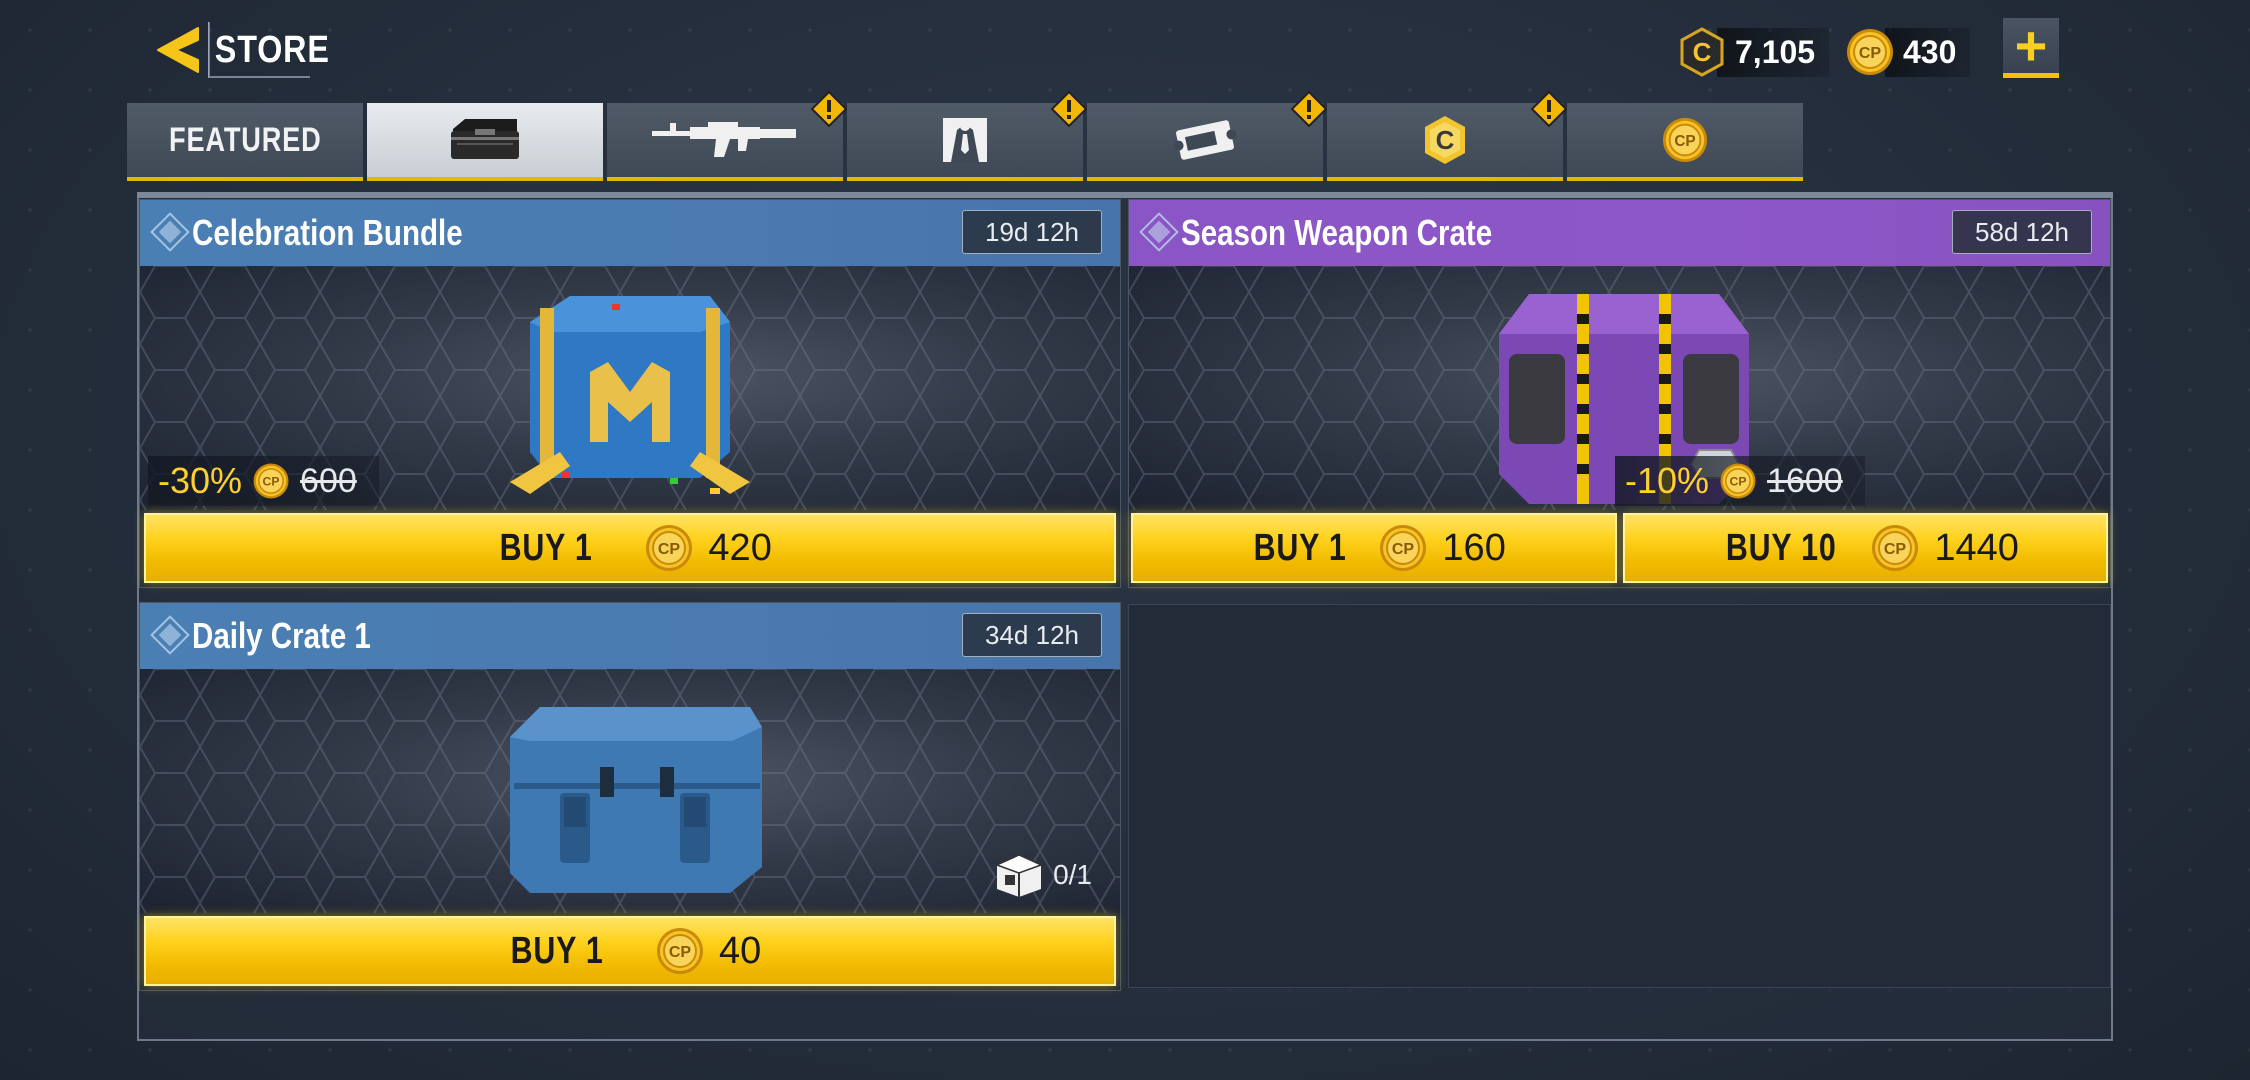 The height and width of the screenshot is (1080, 2250). I want to click on daily-crate-art: 0/1, so click(630, 791).